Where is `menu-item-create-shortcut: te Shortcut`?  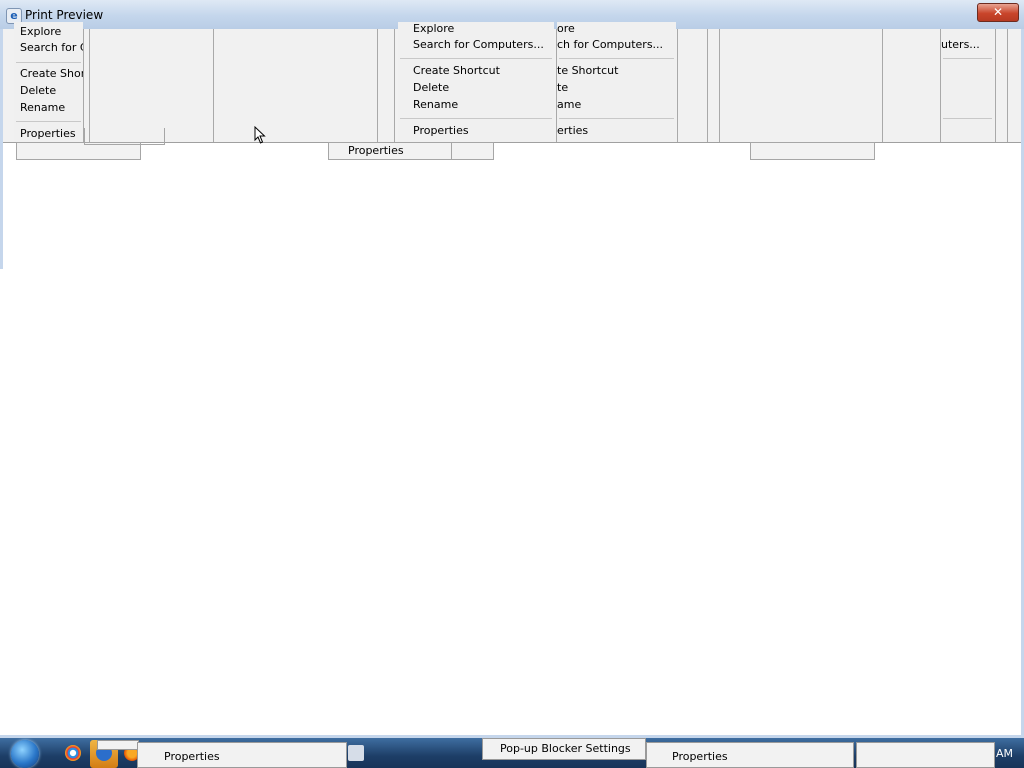
menu-item-create-shortcut: te Shortcut is located at coordinates (587, 70).